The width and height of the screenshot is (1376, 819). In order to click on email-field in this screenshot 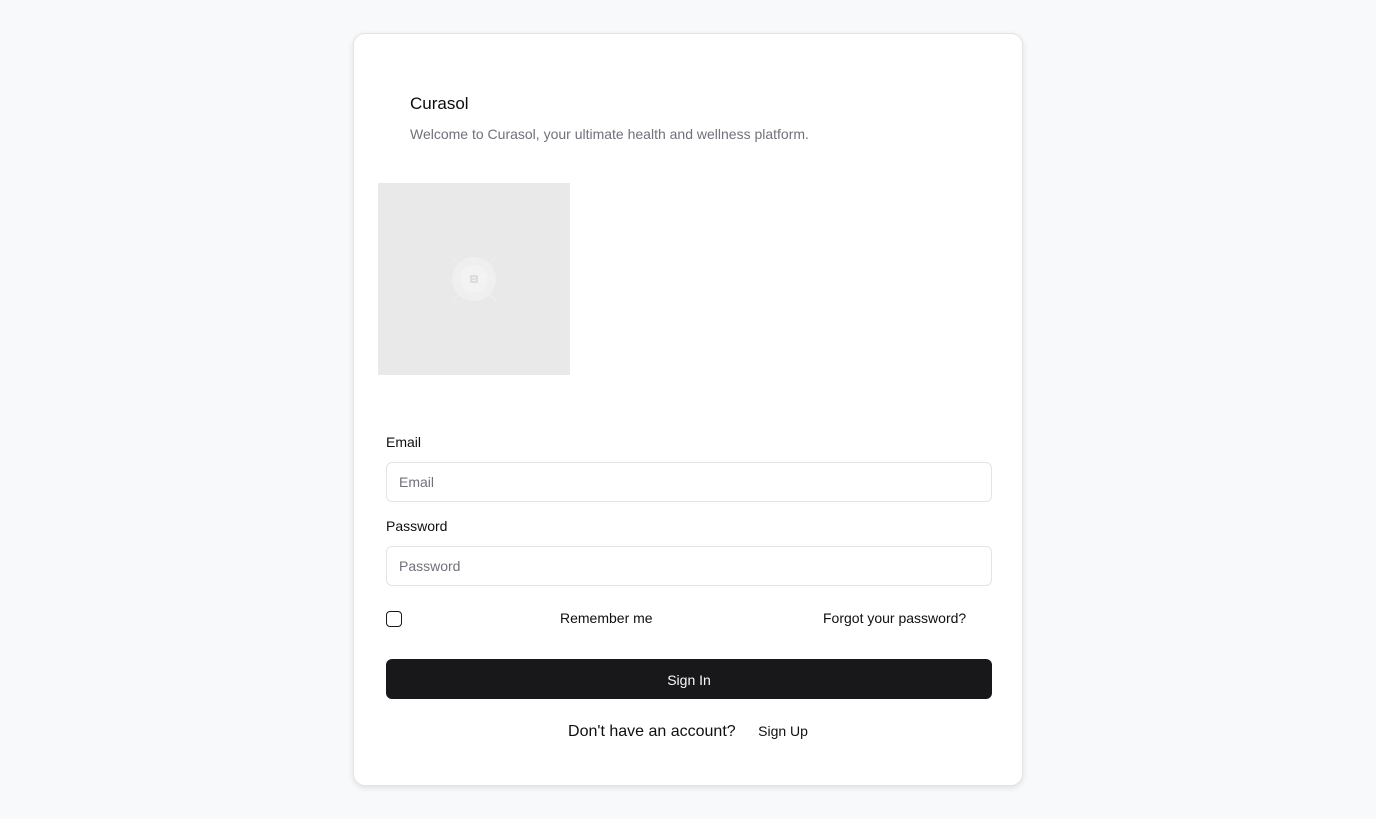, I will do `click(689, 482)`.